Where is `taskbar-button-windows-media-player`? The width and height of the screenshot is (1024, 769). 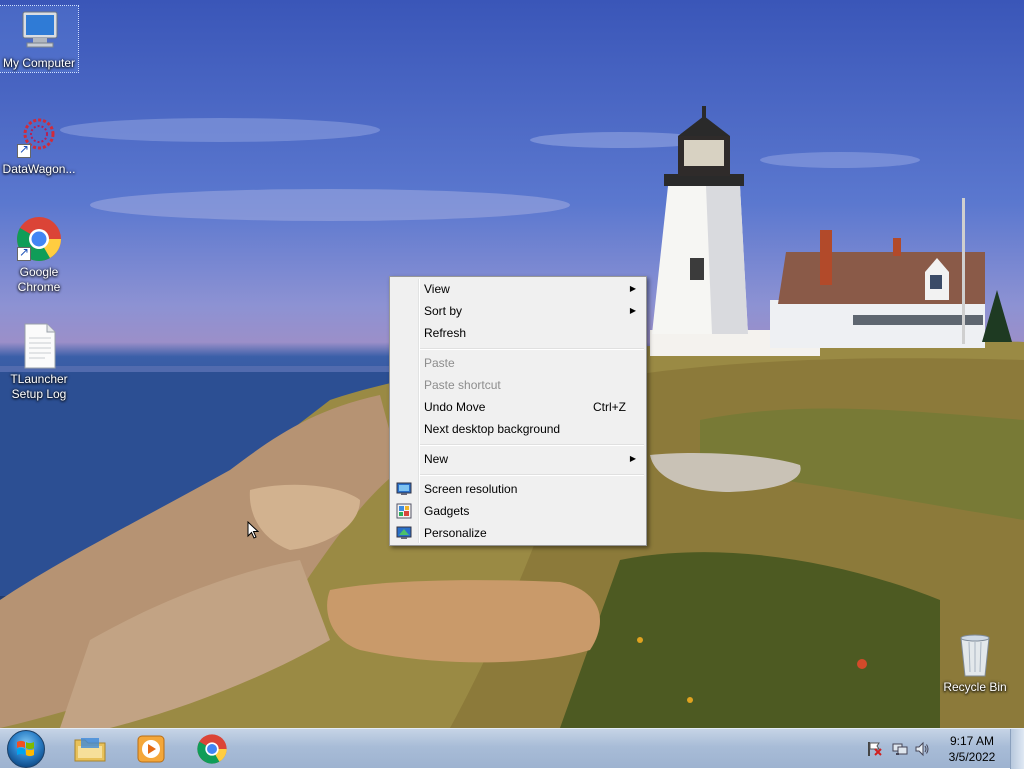
taskbar-button-windows-media-player is located at coordinates (150, 749).